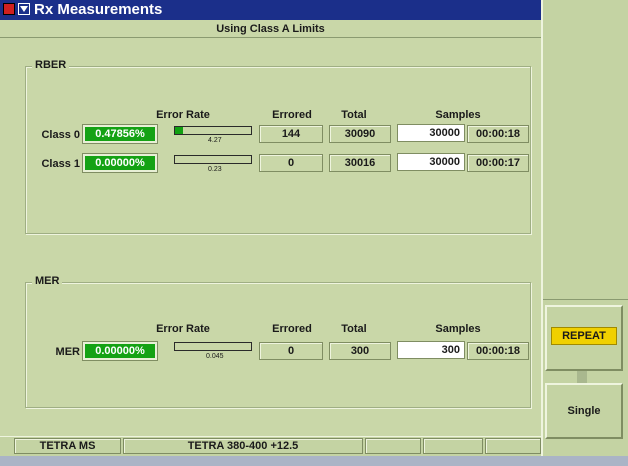  What do you see at coordinates (584, 411) in the screenshot?
I see `single-button: Single` at bounding box center [584, 411].